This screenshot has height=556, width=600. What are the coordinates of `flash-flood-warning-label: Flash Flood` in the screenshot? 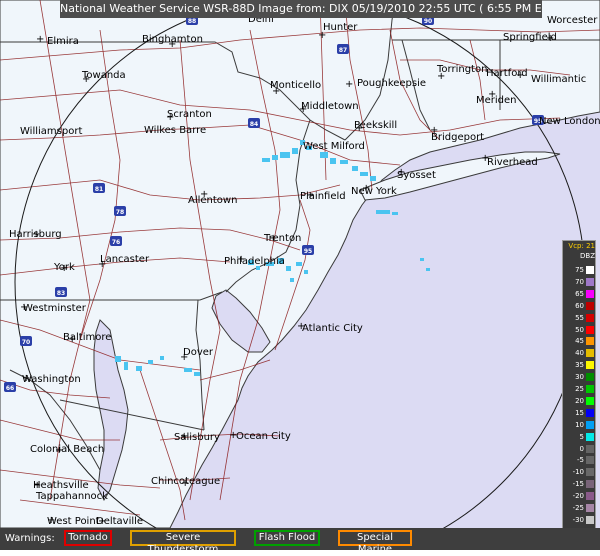 It's located at (287, 537).